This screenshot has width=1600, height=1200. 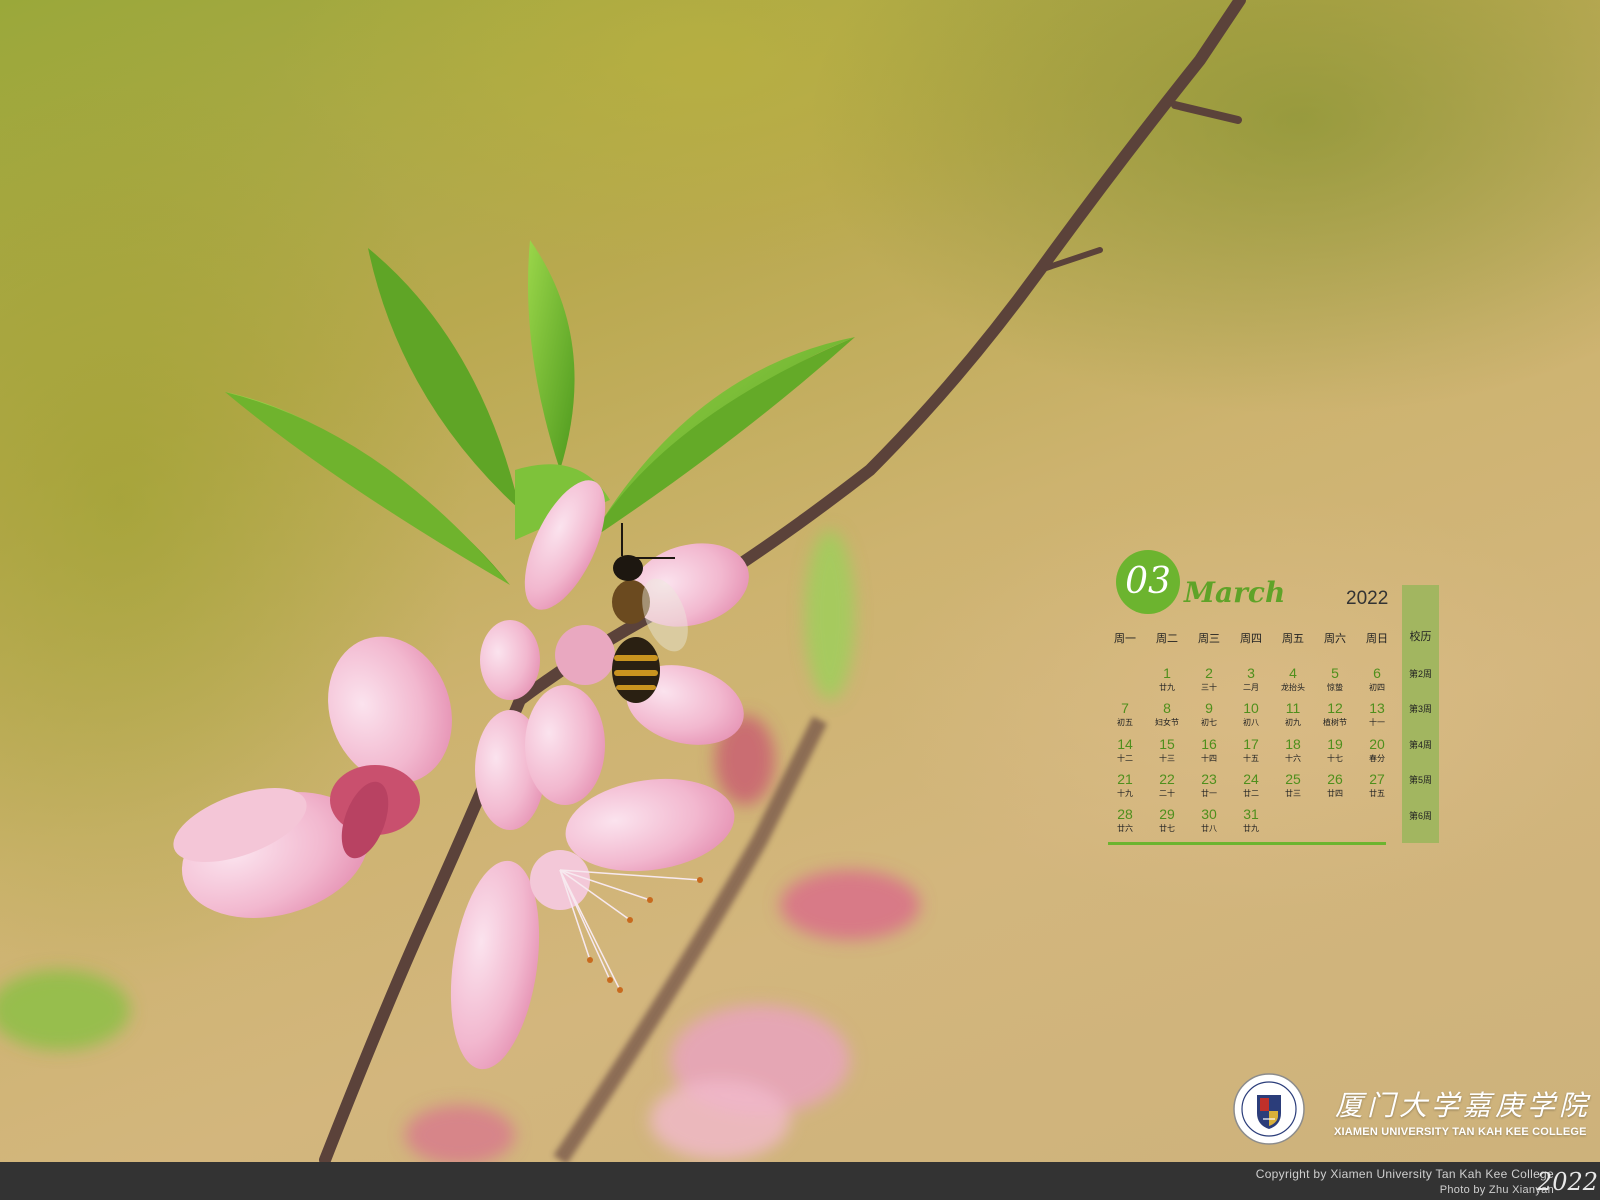 What do you see at coordinates (1335, 793) in the screenshot?
I see `lunar-date-label: 廿四` at bounding box center [1335, 793].